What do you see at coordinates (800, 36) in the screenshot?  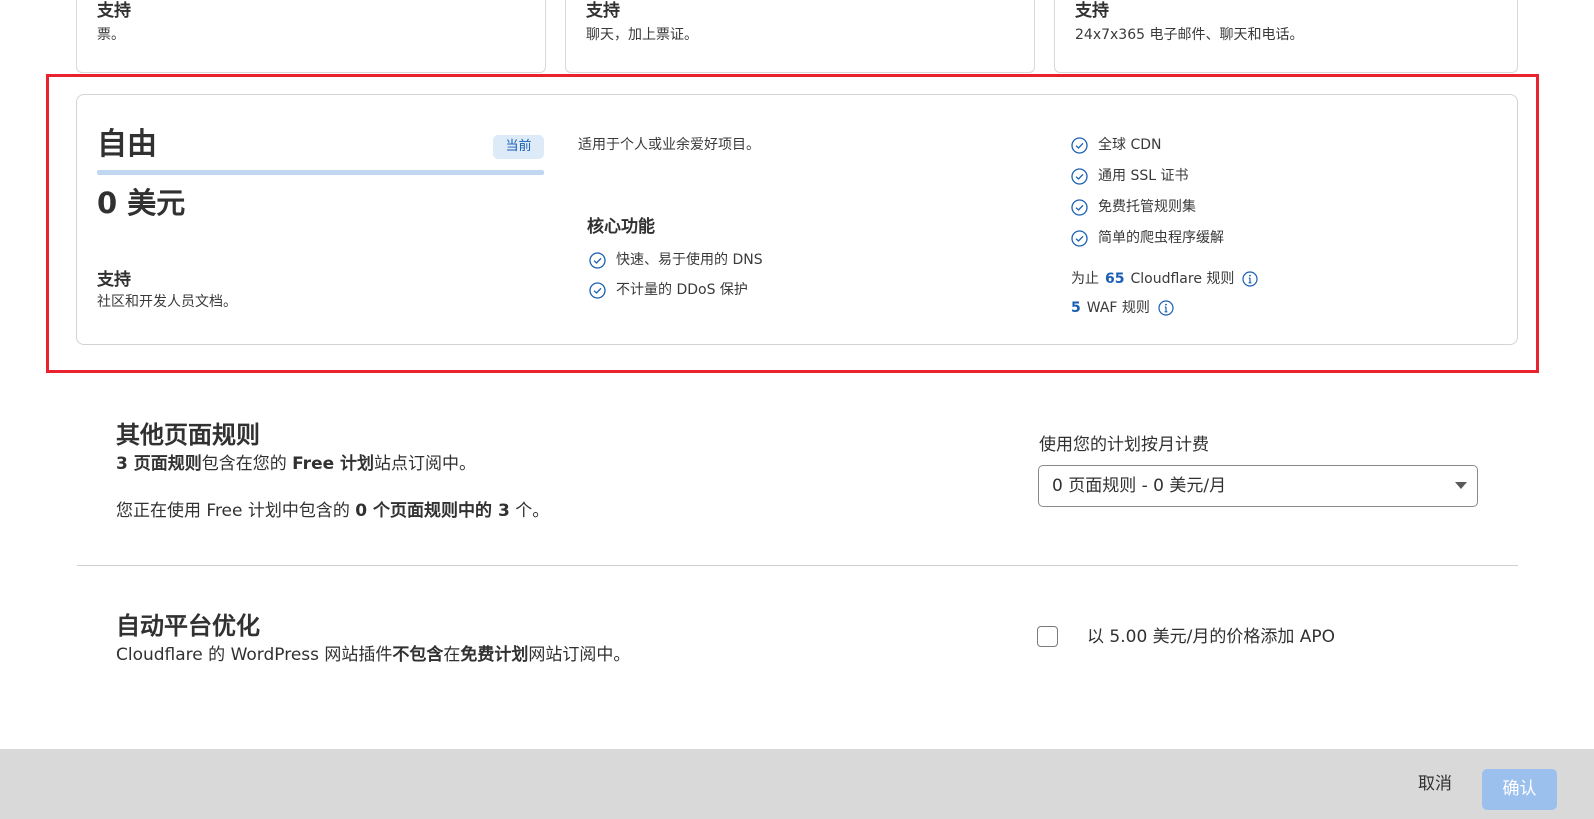 I see `plan-card-business: 支持 聊天，加上票证。` at bounding box center [800, 36].